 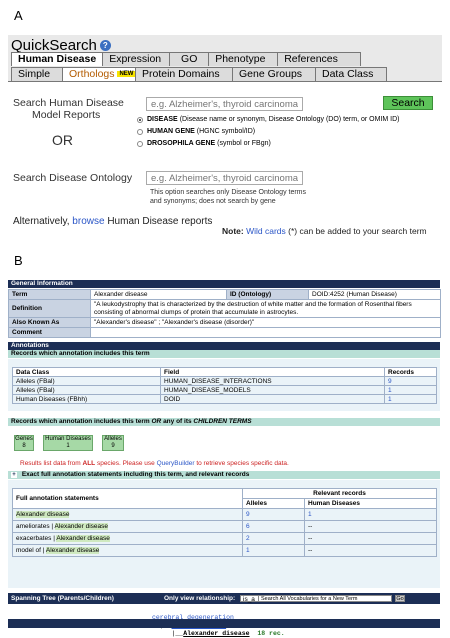 What do you see at coordinates (73, 178) in the screenshot?
I see `ontology-search-label: Search Disease Ontology` at bounding box center [73, 178].